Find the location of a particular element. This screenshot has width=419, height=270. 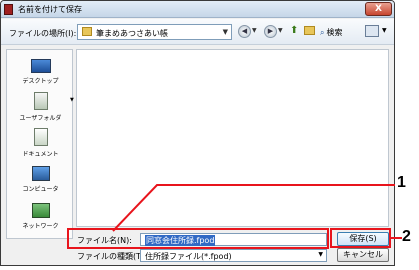

user-folder-icon is located at coordinates (40, 101).